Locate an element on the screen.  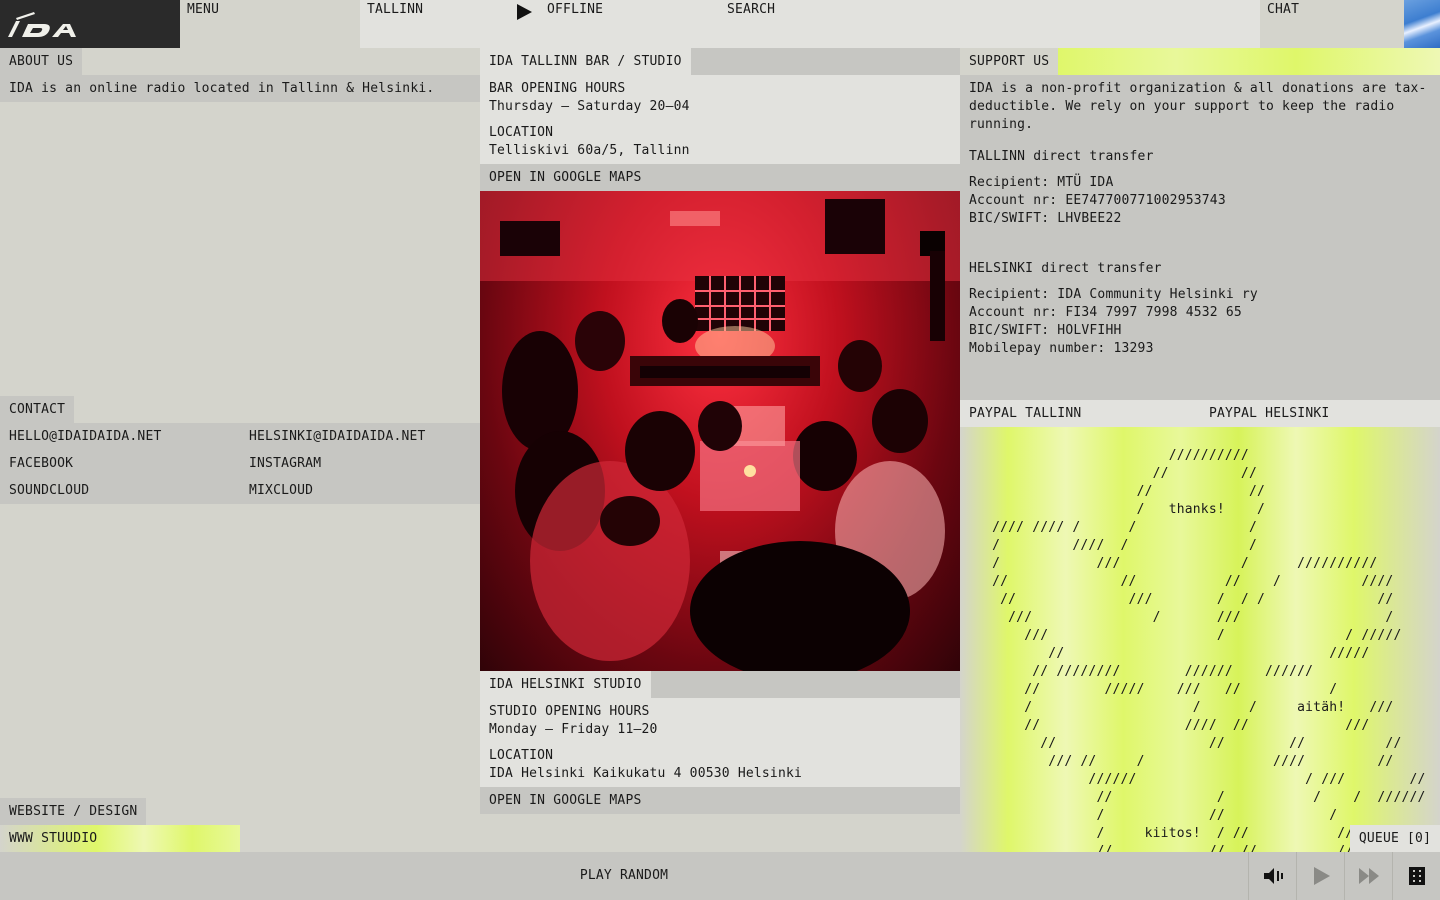
helsinki-studio-title: IDA HELSINKI STUDIO is located at coordinates (565, 684).